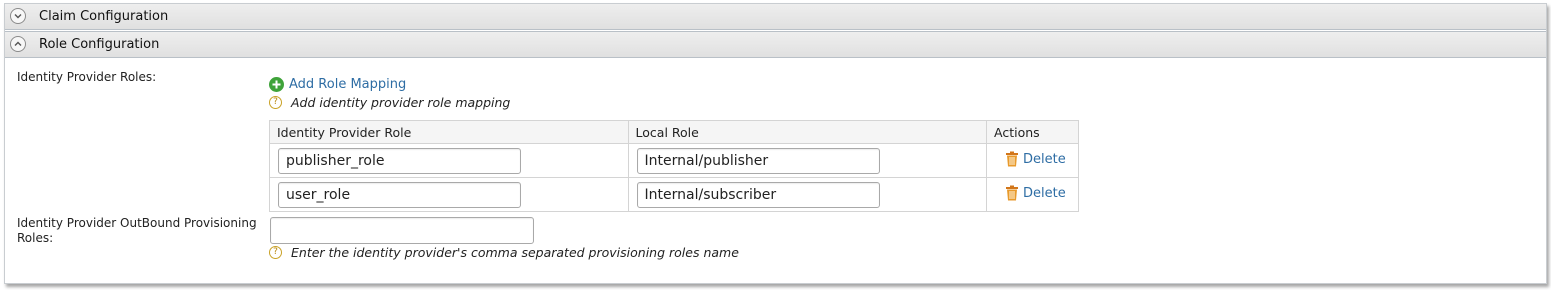  Describe the element at coordinates (99, 44) in the screenshot. I see `section-title: Role Configuration` at that location.